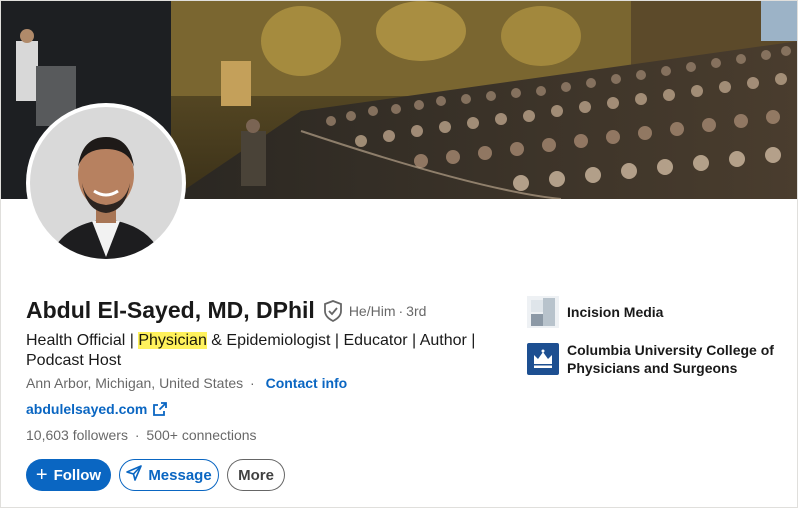 The image size is (798, 508). Describe the element at coordinates (543, 359) in the screenshot. I see `columbia-crown-logo-icon` at that location.